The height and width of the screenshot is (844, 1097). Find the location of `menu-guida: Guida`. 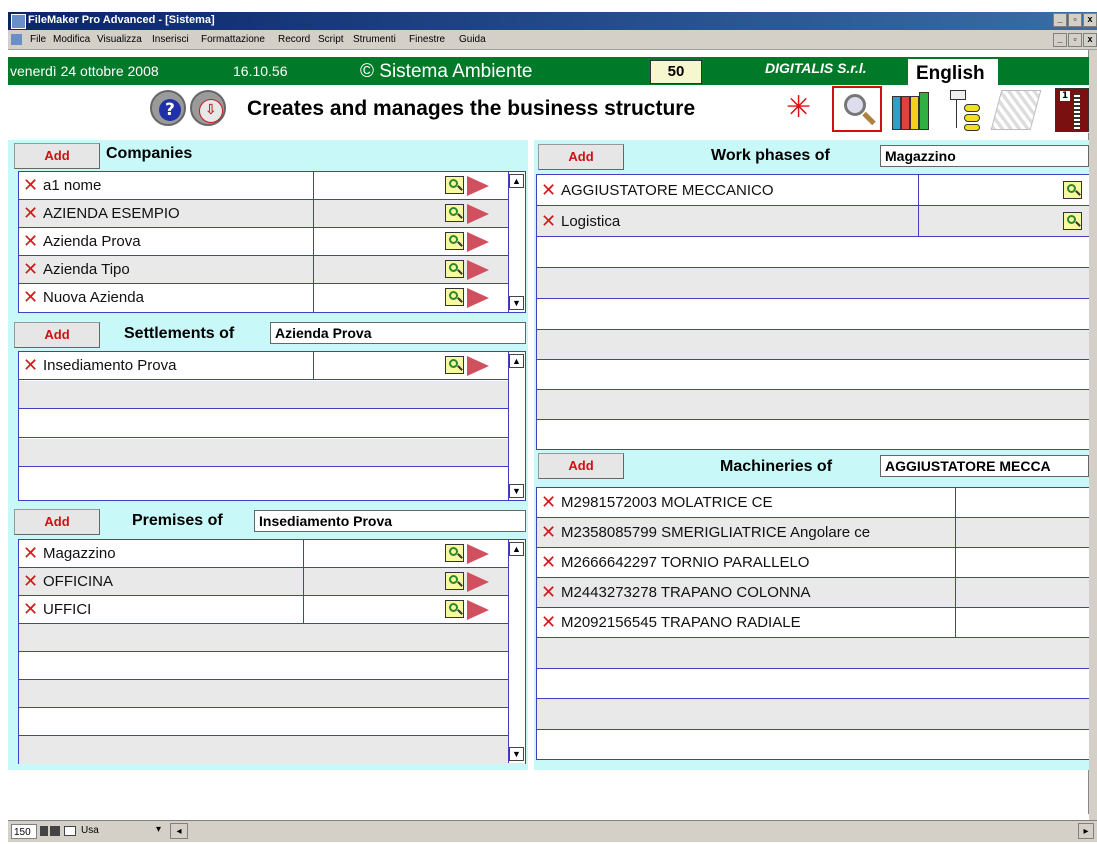

menu-guida: Guida is located at coordinates (472, 39).